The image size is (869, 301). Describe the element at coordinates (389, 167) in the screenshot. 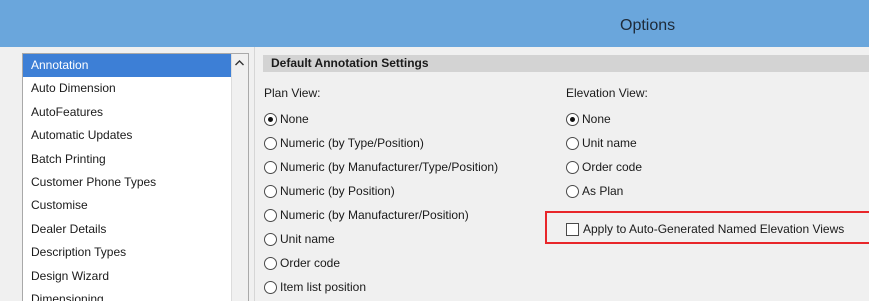

I see `option-label: Numeric (by Manufacturer/Type/Position)` at that location.